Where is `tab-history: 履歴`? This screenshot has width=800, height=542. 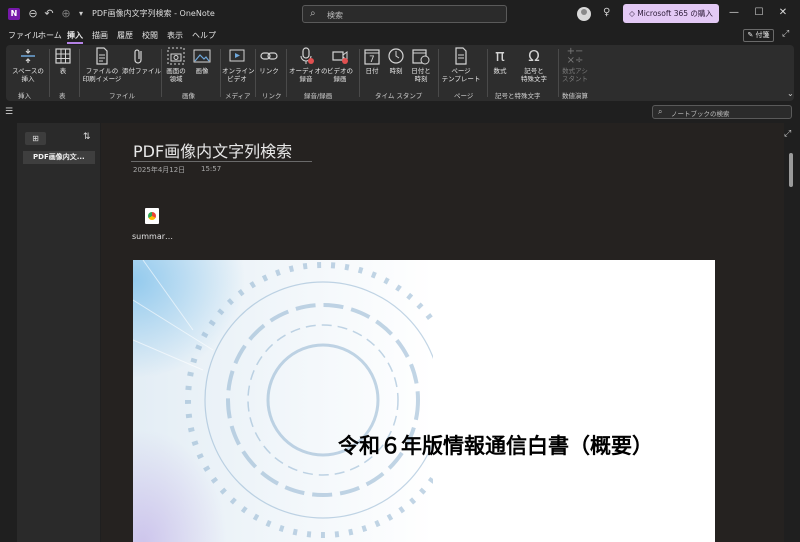
tab-history: 履歴 is located at coordinates (125, 35).